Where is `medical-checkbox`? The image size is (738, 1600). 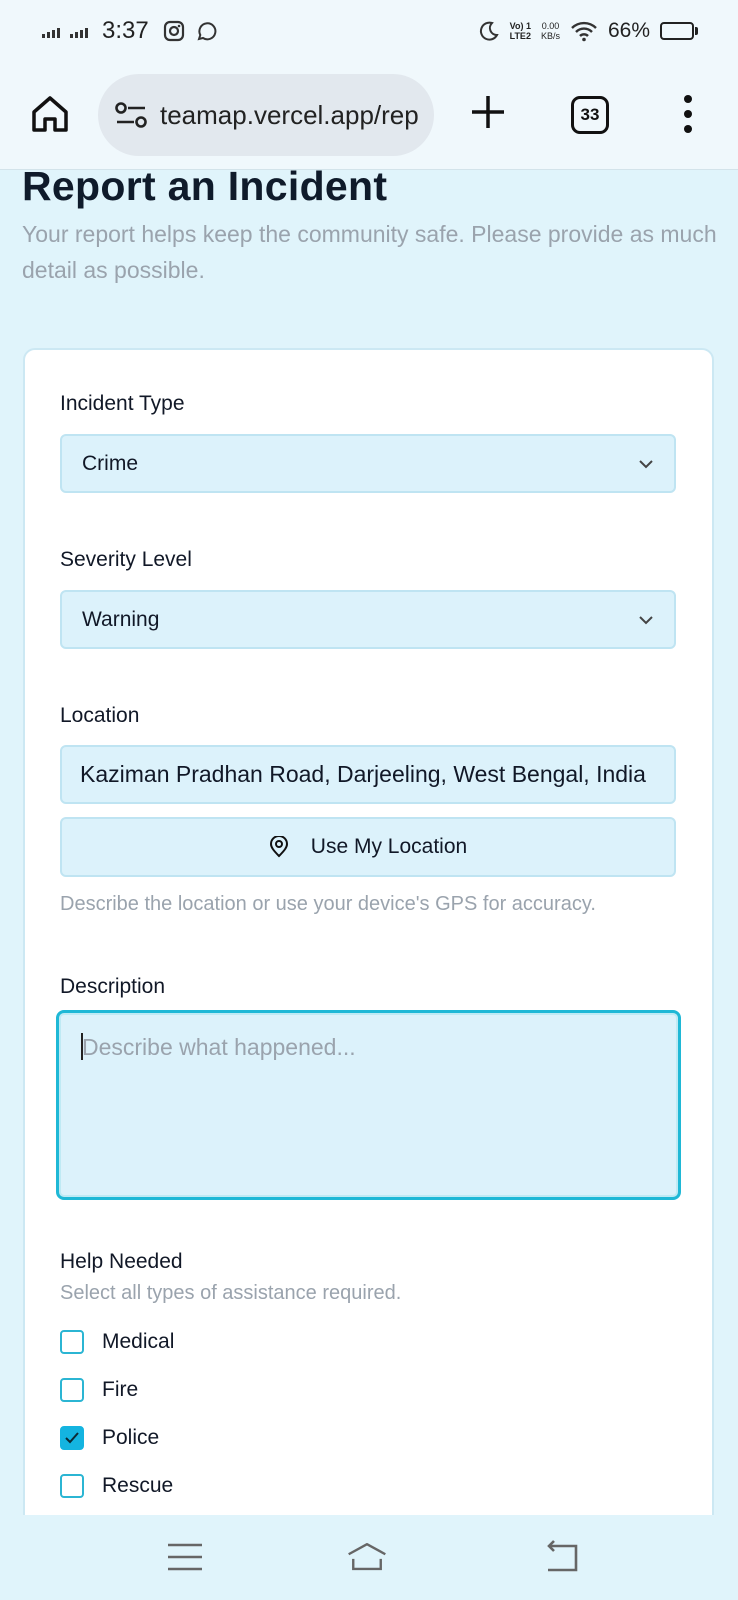
medical-checkbox is located at coordinates (72, 1342).